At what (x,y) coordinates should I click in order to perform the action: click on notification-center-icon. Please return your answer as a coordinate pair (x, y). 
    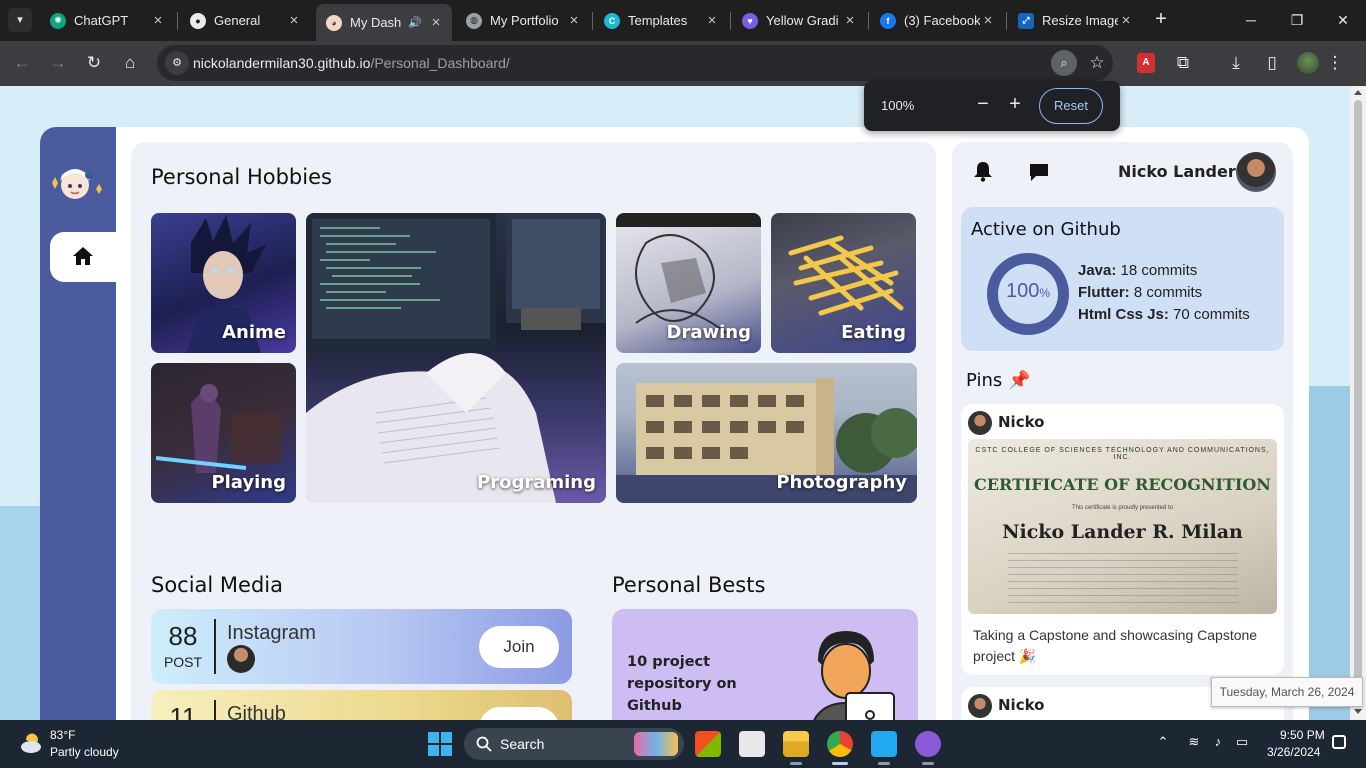
    Looking at the image, I should click on (1339, 742).